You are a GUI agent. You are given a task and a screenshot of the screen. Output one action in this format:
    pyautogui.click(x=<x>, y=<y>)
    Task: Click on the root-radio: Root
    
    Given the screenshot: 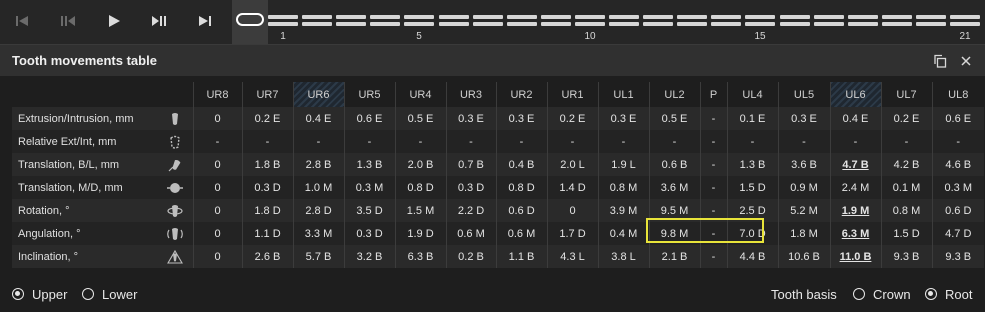 What is the action you would take?
    pyautogui.click(x=948, y=294)
    